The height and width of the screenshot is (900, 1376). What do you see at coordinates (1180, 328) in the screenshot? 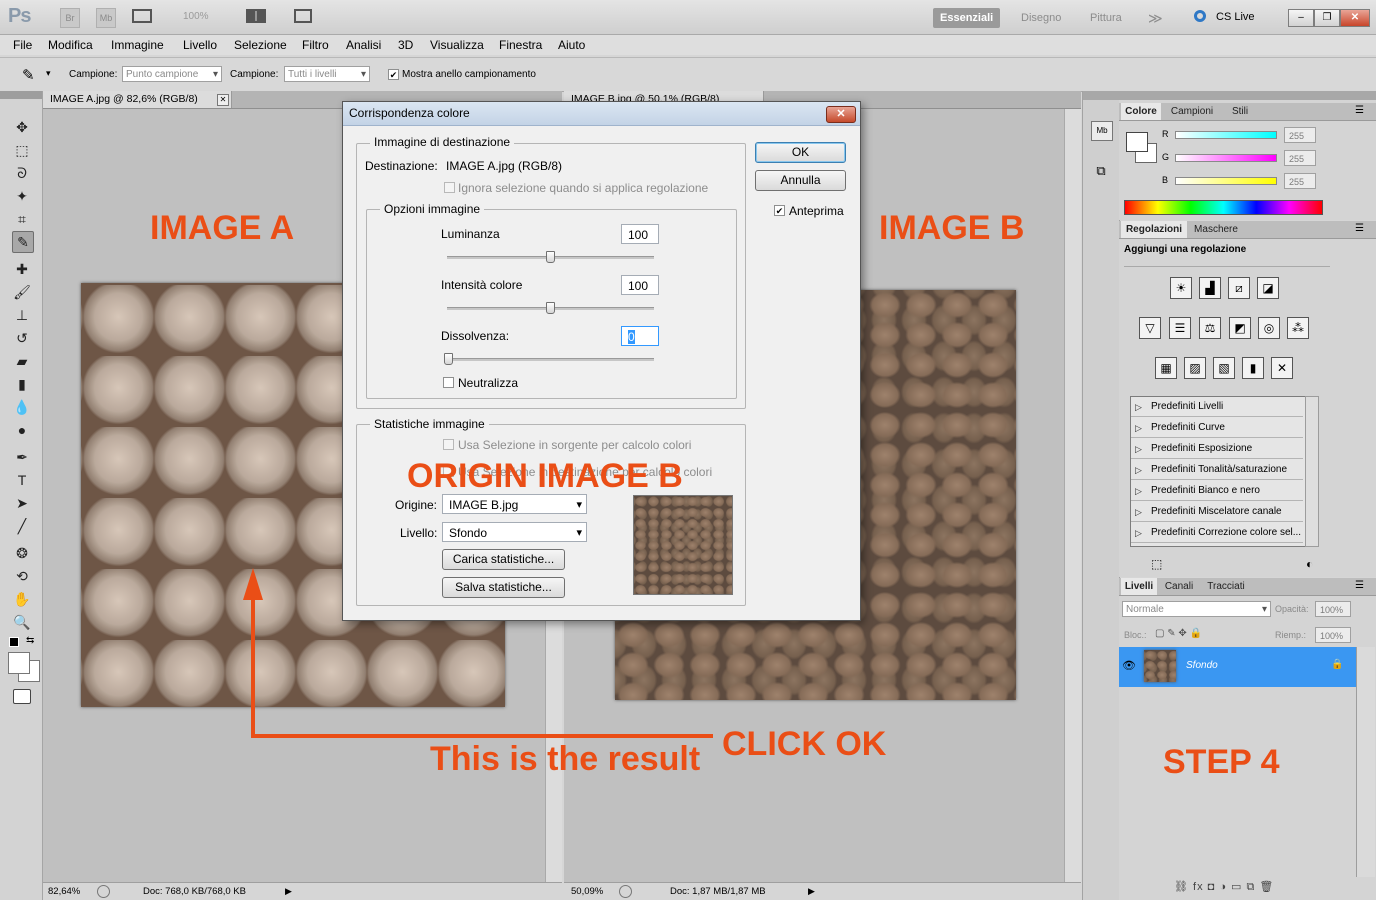
I see `hue-saturation-icon: ☰` at bounding box center [1180, 328].